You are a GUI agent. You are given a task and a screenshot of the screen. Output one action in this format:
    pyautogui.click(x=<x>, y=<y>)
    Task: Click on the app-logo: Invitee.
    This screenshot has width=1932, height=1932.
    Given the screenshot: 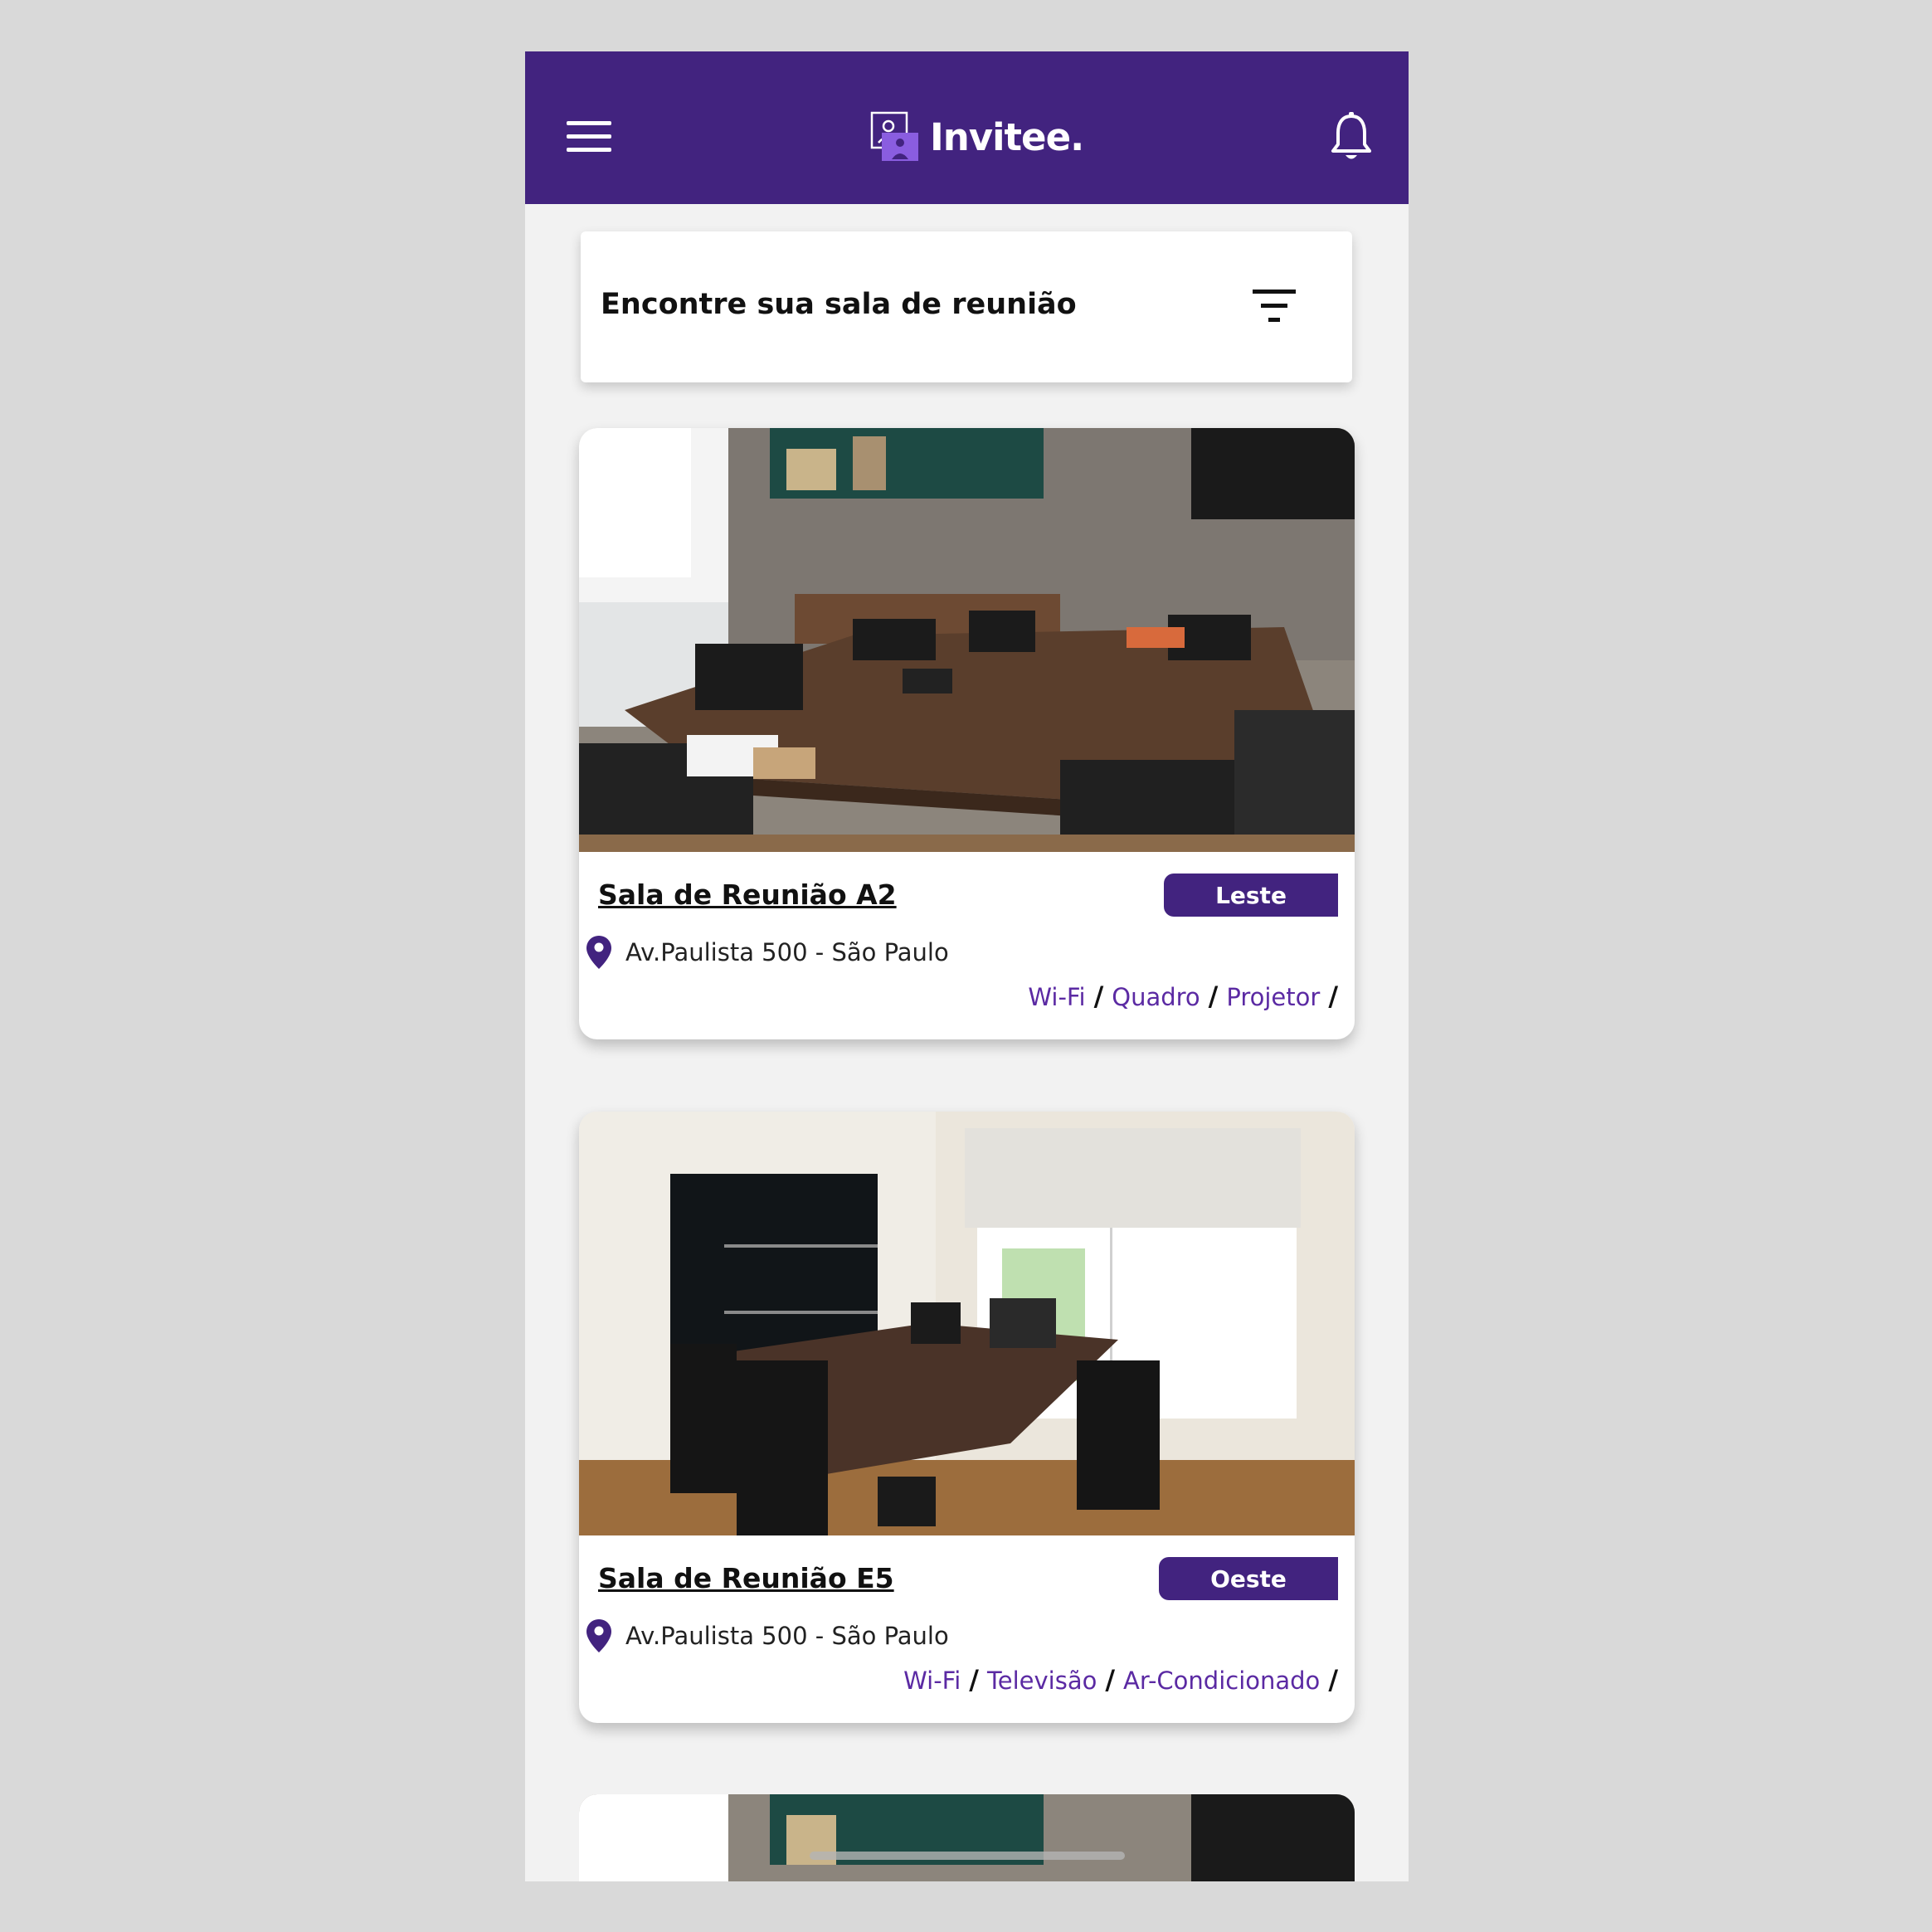 What is the action you would take?
    pyautogui.click(x=977, y=136)
    